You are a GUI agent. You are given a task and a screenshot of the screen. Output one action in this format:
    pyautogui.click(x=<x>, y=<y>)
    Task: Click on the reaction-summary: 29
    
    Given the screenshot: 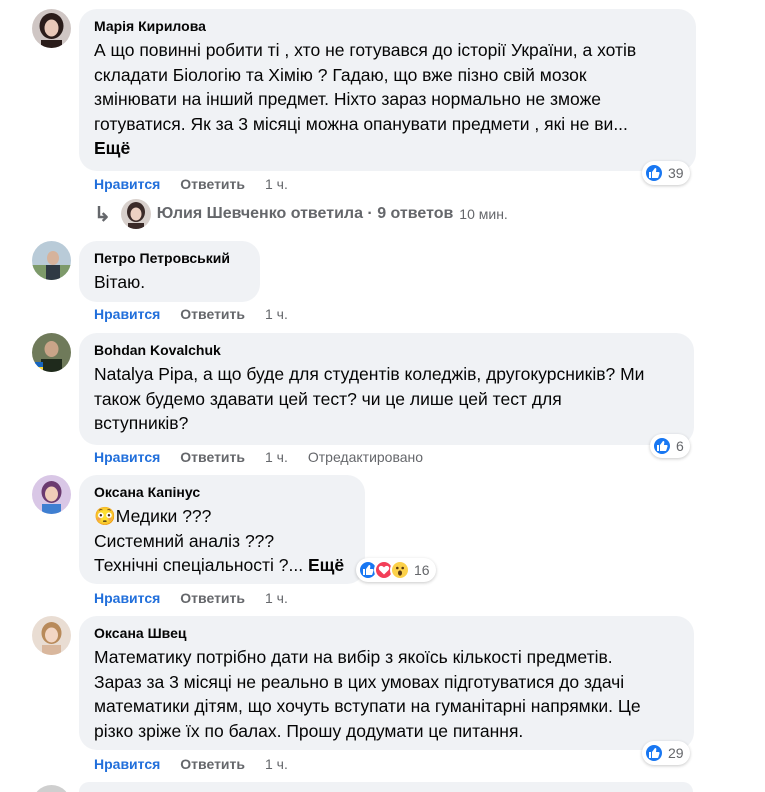 What is the action you would take?
    pyautogui.click(x=666, y=753)
    